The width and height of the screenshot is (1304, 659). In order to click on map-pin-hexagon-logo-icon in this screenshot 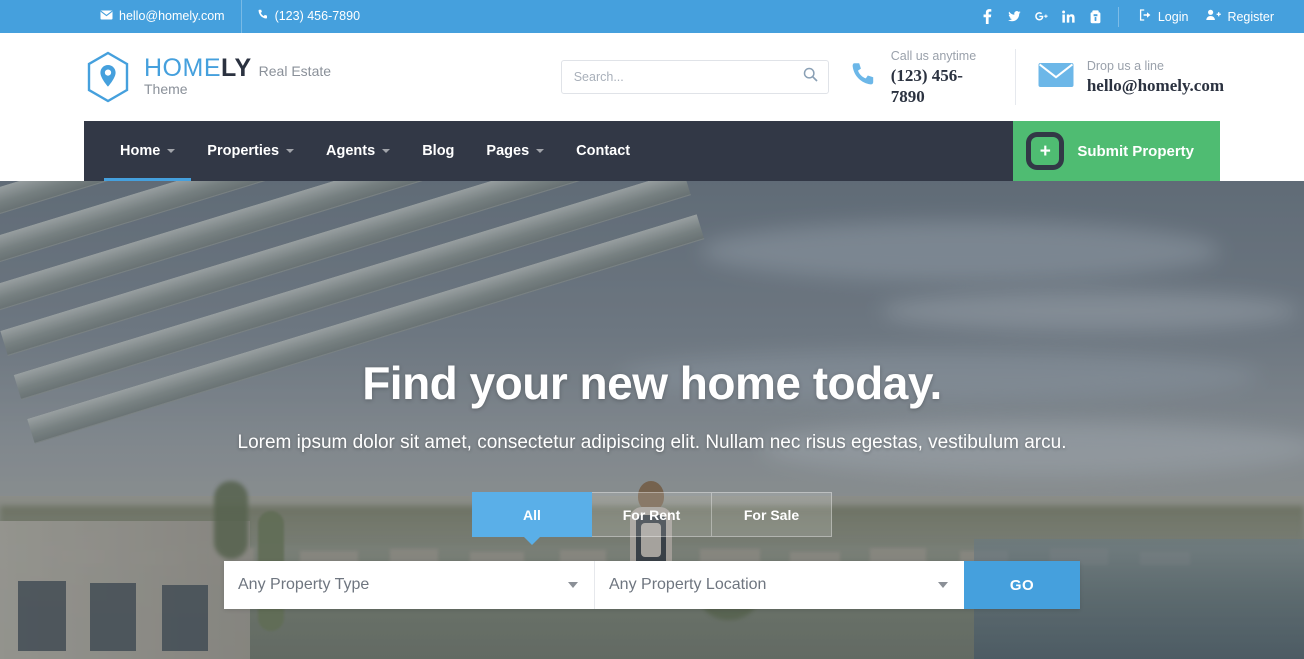, I will do `click(108, 77)`.